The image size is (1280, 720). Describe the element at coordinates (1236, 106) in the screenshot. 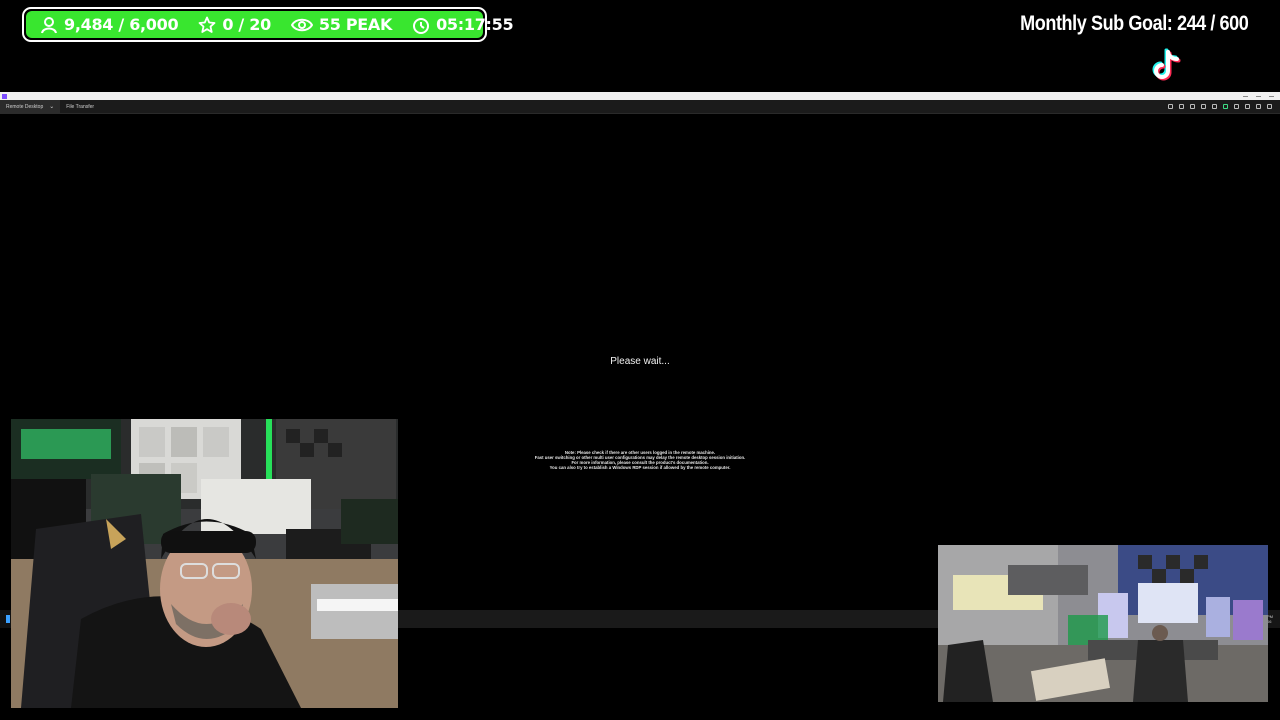

I see `chat-icon` at that location.